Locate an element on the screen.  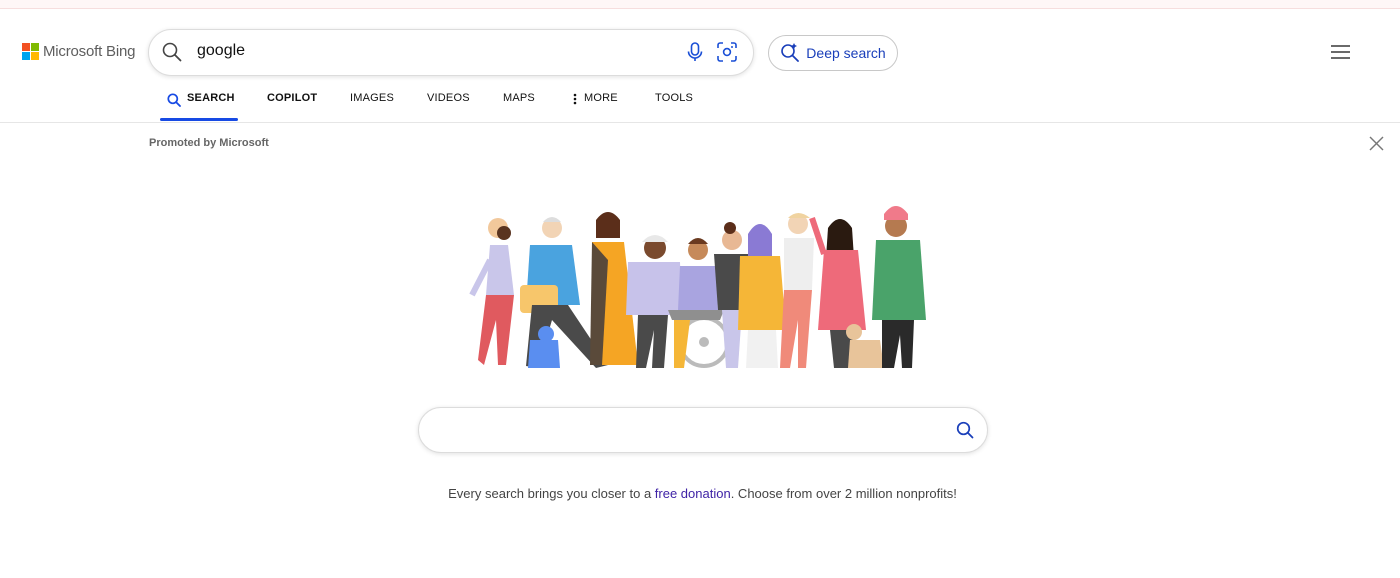
close-icon is located at coordinates (1376, 146).